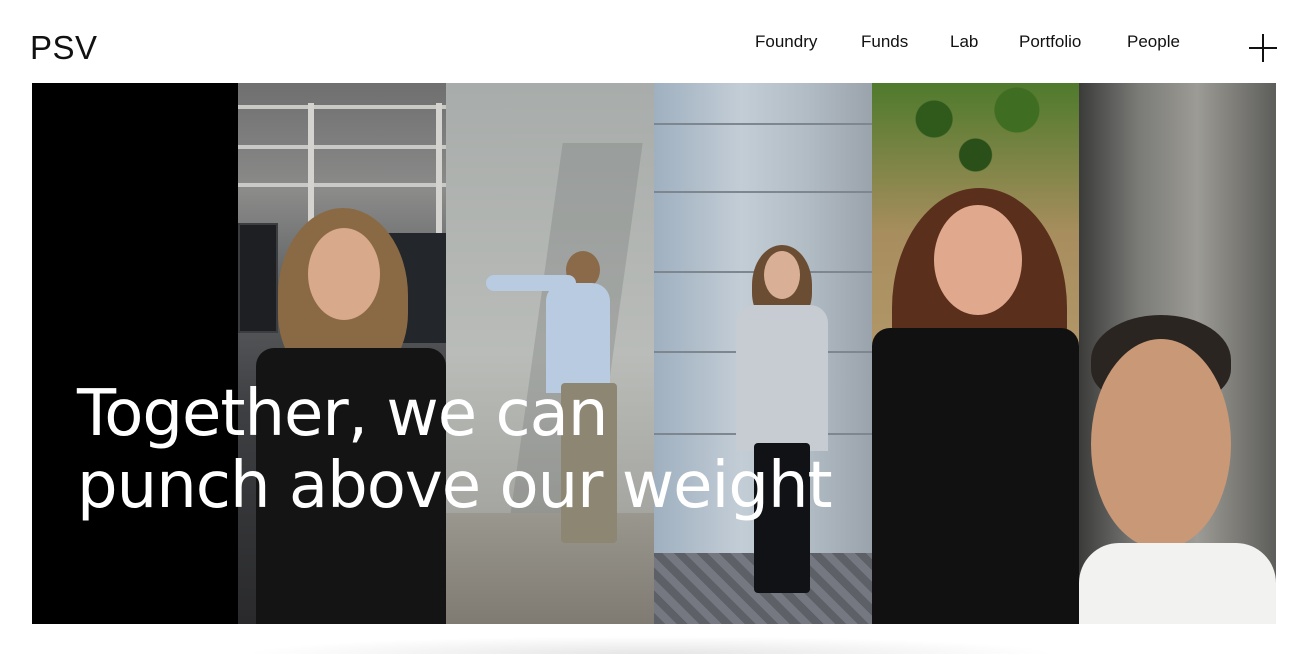 The width and height of the screenshot is (1309, 654). I want to click on nav-item-lab: Lab, so click(964, 42).